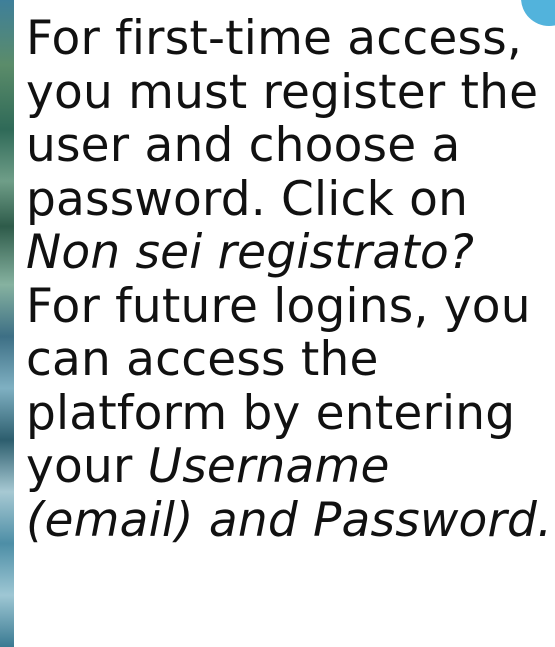  What do you see at coordinates (202, 359) in the screenshot?
I see `instruction-line: can access the` at bounding box center [202, 359].